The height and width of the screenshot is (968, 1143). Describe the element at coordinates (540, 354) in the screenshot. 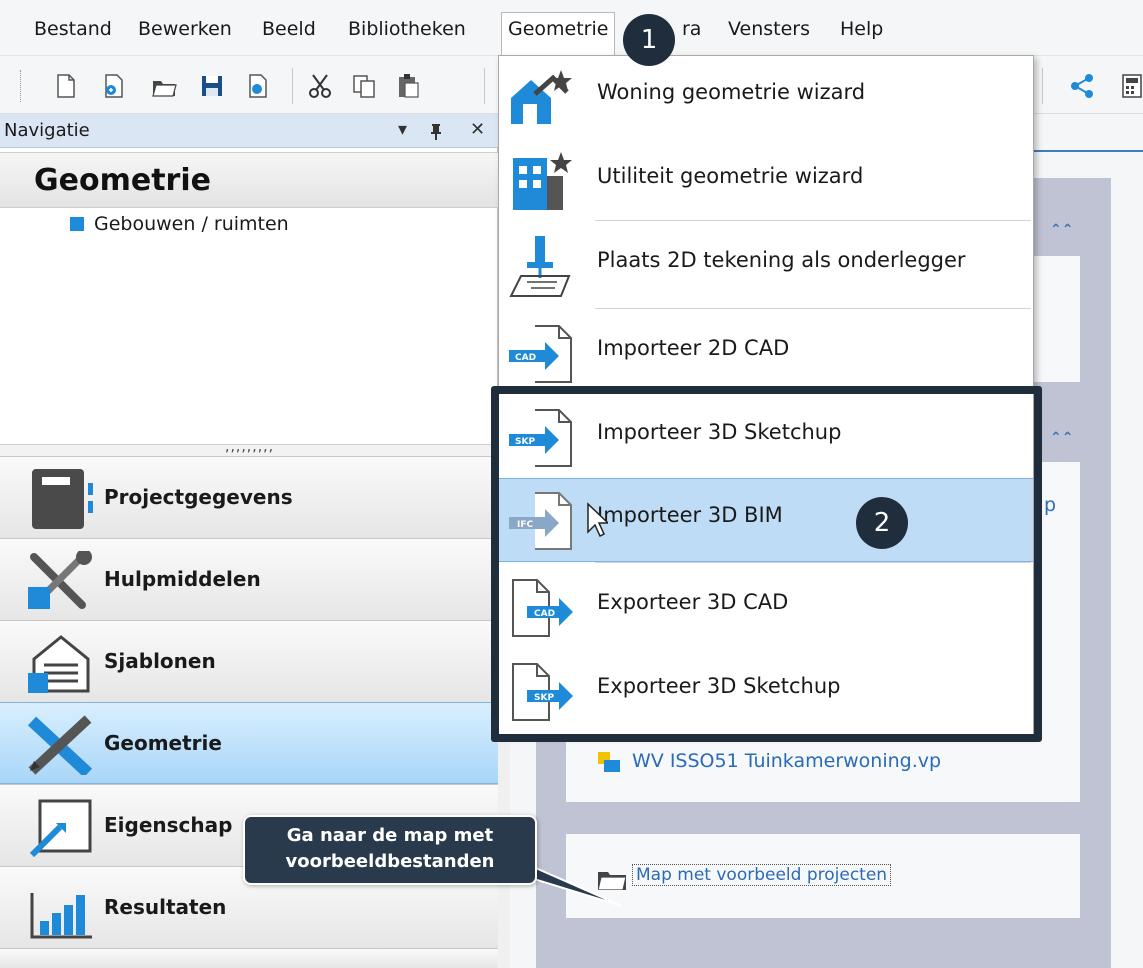

I see `import-cad-icon: CAD` at that location.